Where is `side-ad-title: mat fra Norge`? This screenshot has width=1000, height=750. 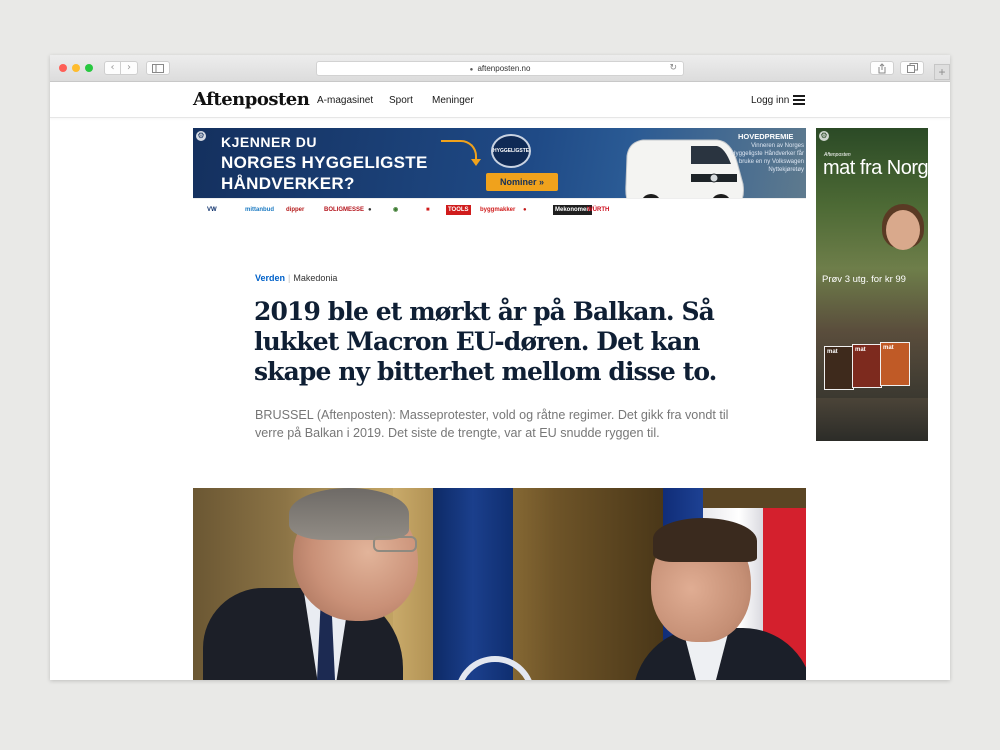 side-ad-title: mat fra Norge is located at coordinates (875, 168).